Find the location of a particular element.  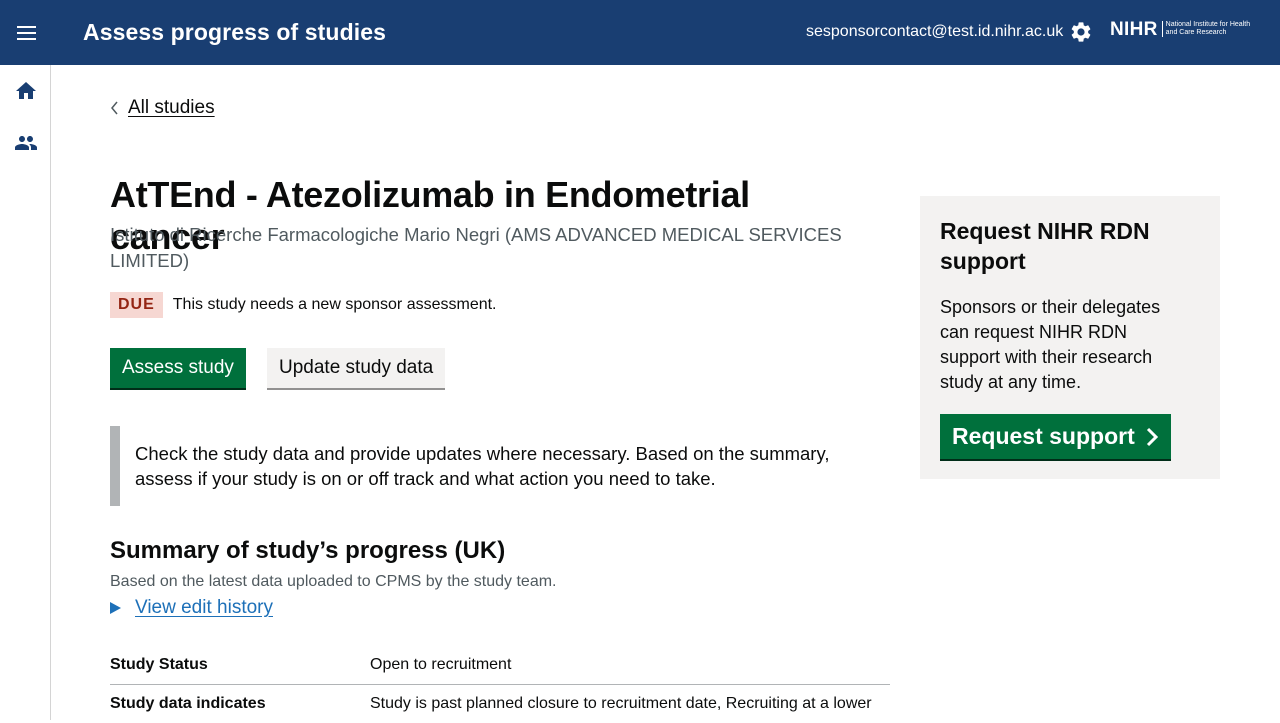

assess-study-button: Assess study is located at coordinates (178, 368).